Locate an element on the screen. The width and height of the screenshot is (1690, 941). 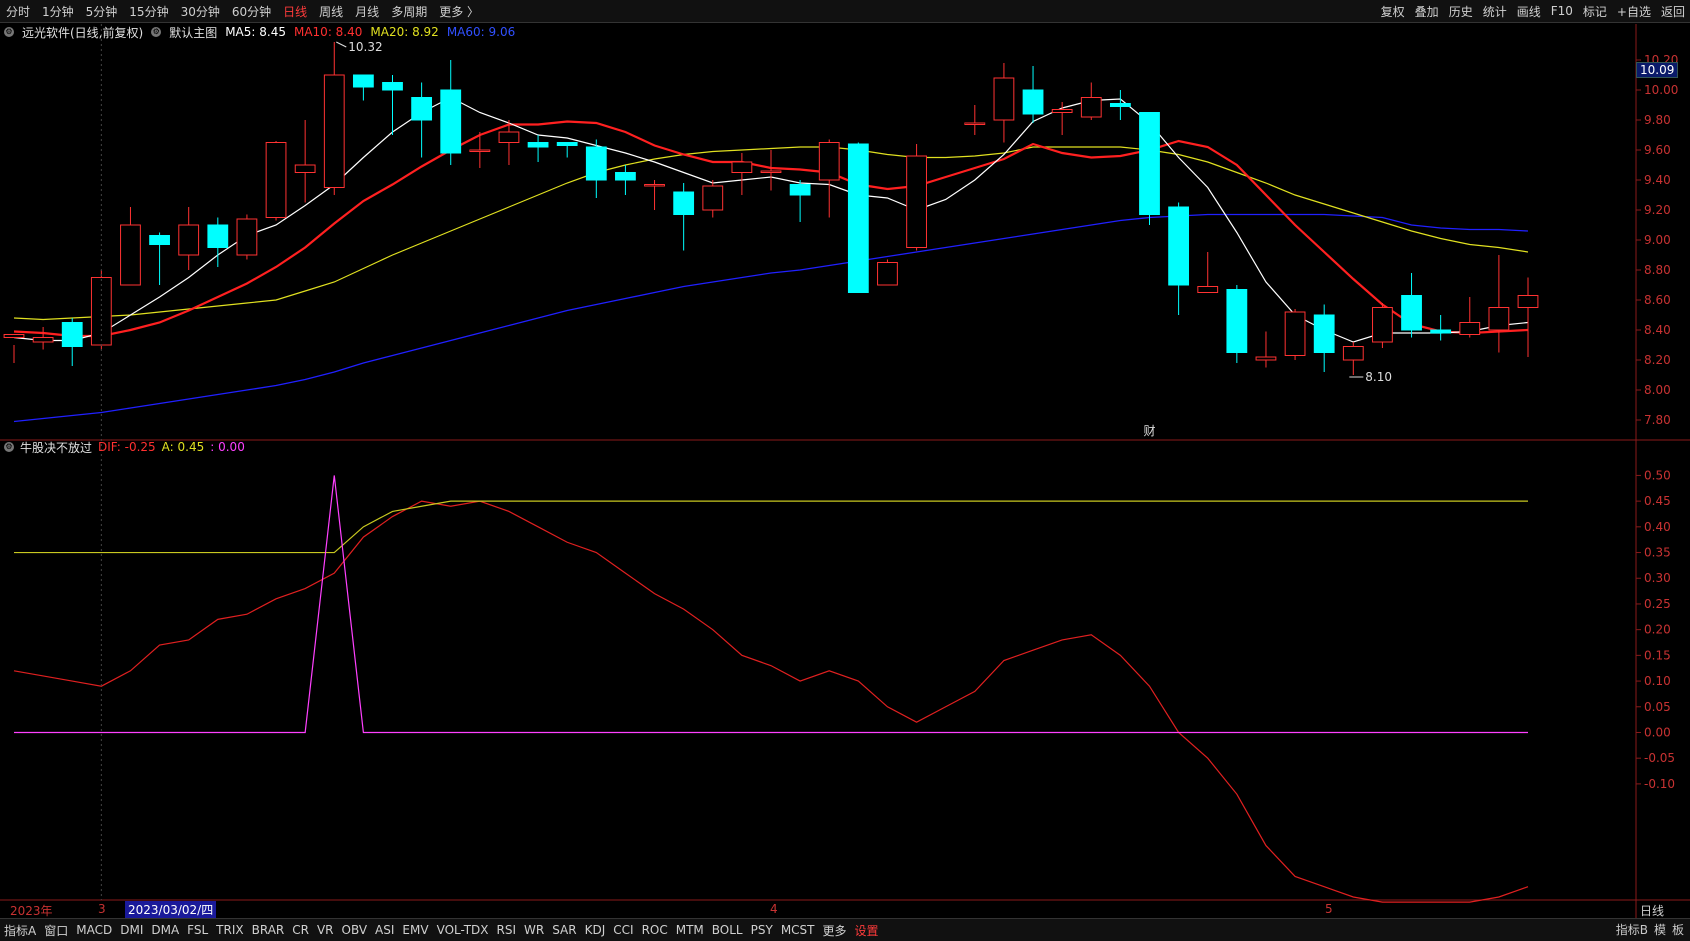
period-tab-8: 月线 is located at coordinates (367, 11).